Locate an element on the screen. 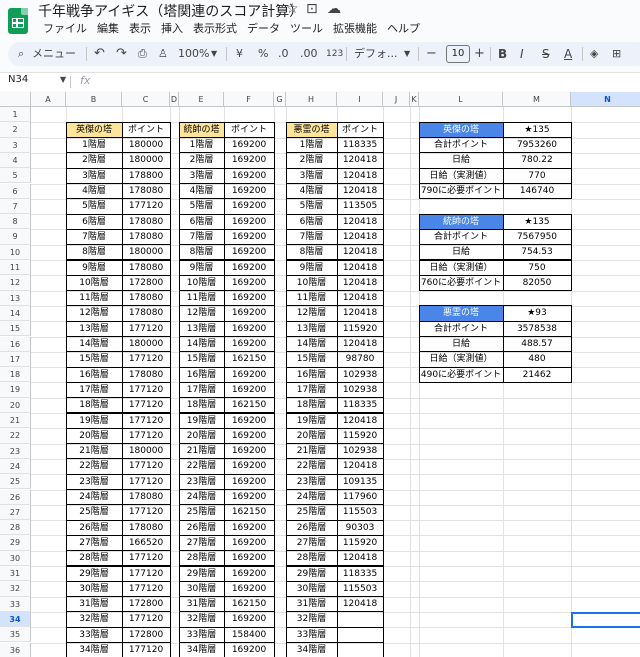 The width and height of the screenshot is (640, 657). commander-floor-cell: 25階層 is located at coordinates (201, 512).